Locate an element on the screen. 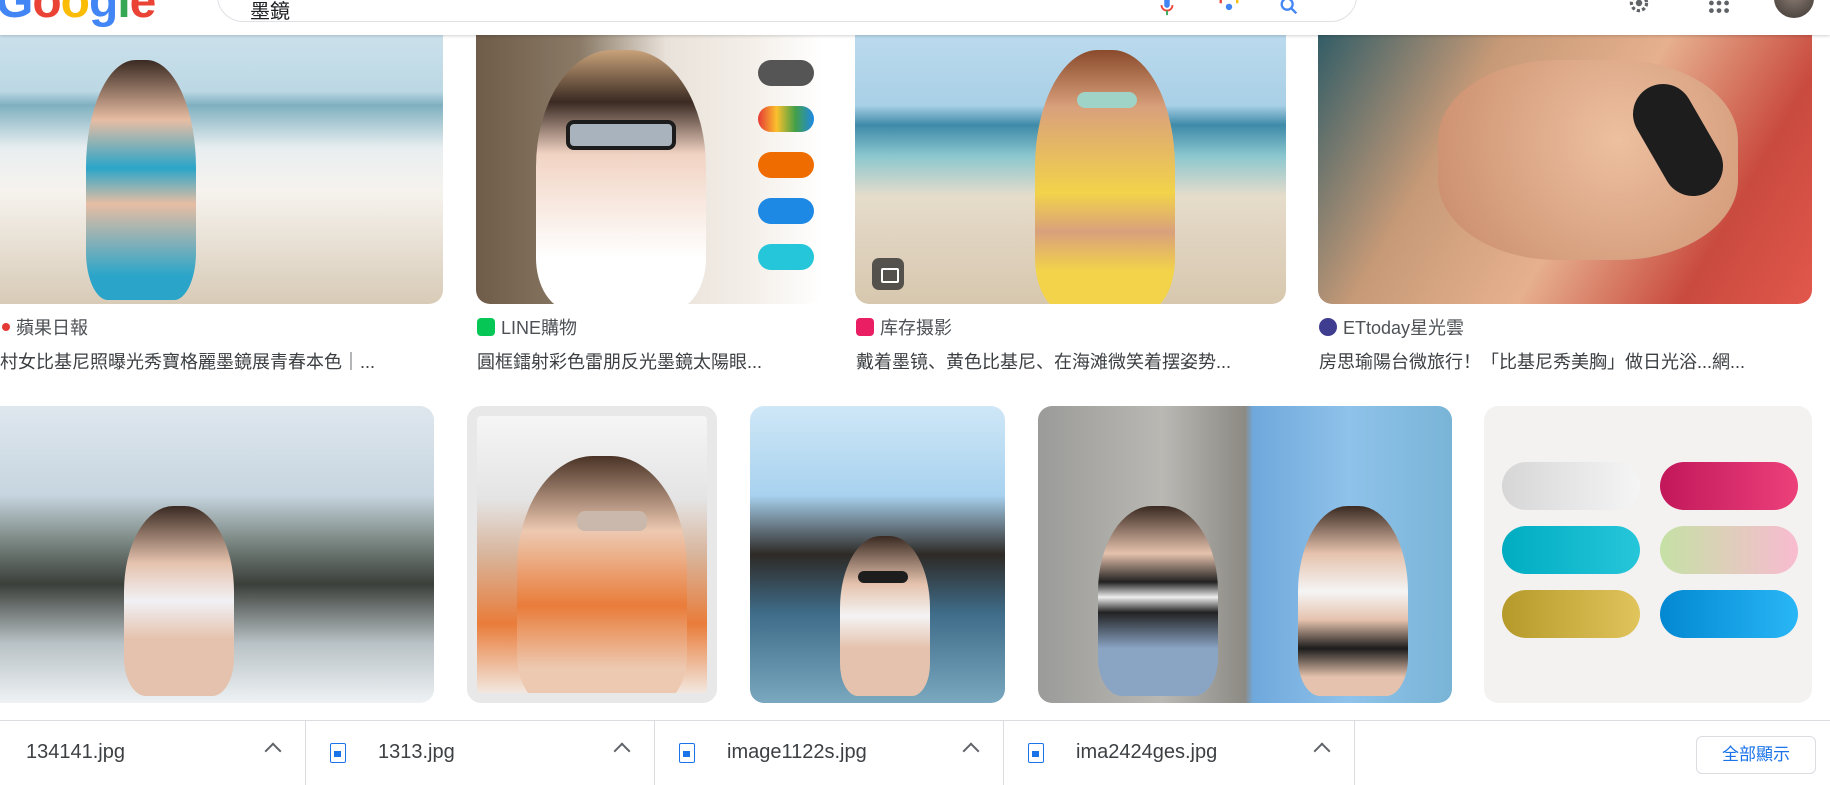 The height and width of the screenshot is (785, 1830). result-source: LINE購物 is located at coordinates (527, 327).